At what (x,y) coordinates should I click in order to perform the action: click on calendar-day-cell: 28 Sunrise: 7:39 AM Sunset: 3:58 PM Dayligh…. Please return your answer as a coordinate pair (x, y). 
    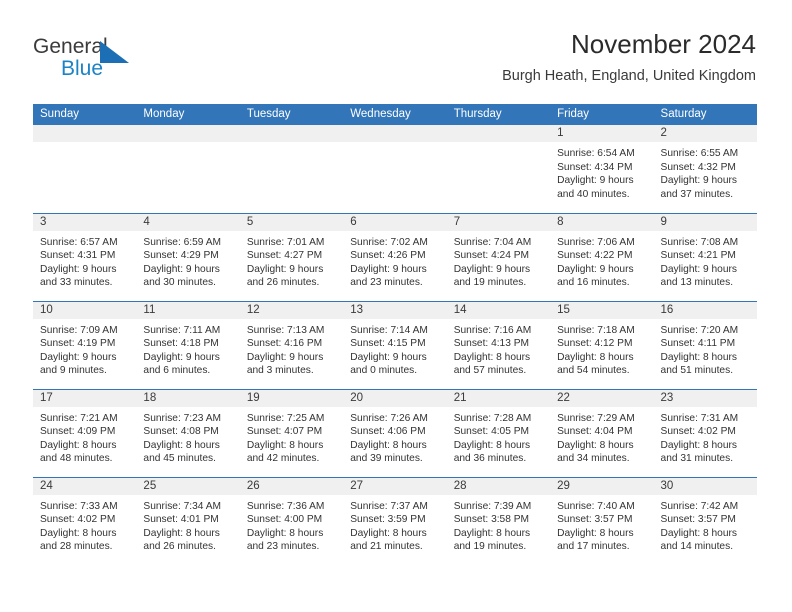
    Looking at the image, I should click on (498, 520).